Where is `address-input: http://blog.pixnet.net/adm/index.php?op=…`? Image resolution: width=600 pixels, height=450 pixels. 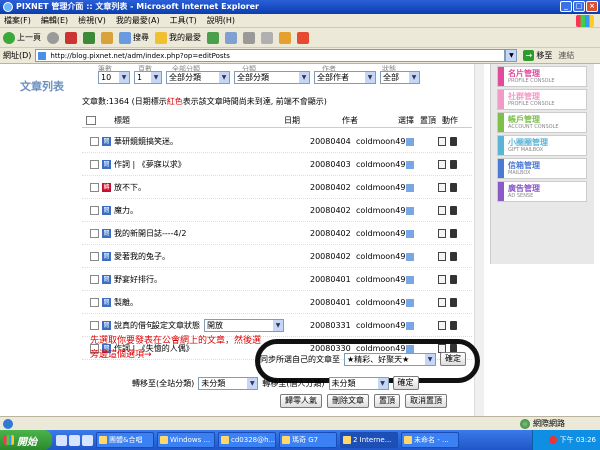 address-input: http://blog.pixnet.net/adm/index.php?op=… is located at coordinates (270, 55).